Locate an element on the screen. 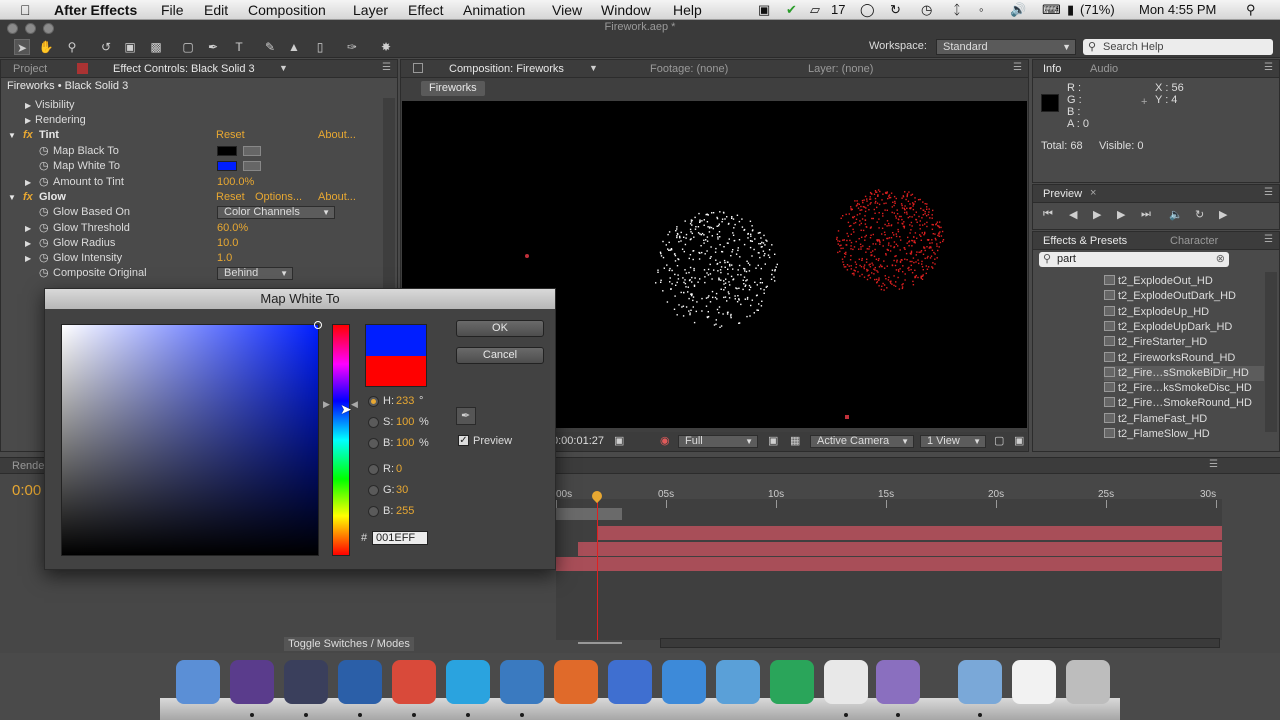 This screenshot has height=720, width=1280. app-menu: After Effects is located at coordinates (95, 10).